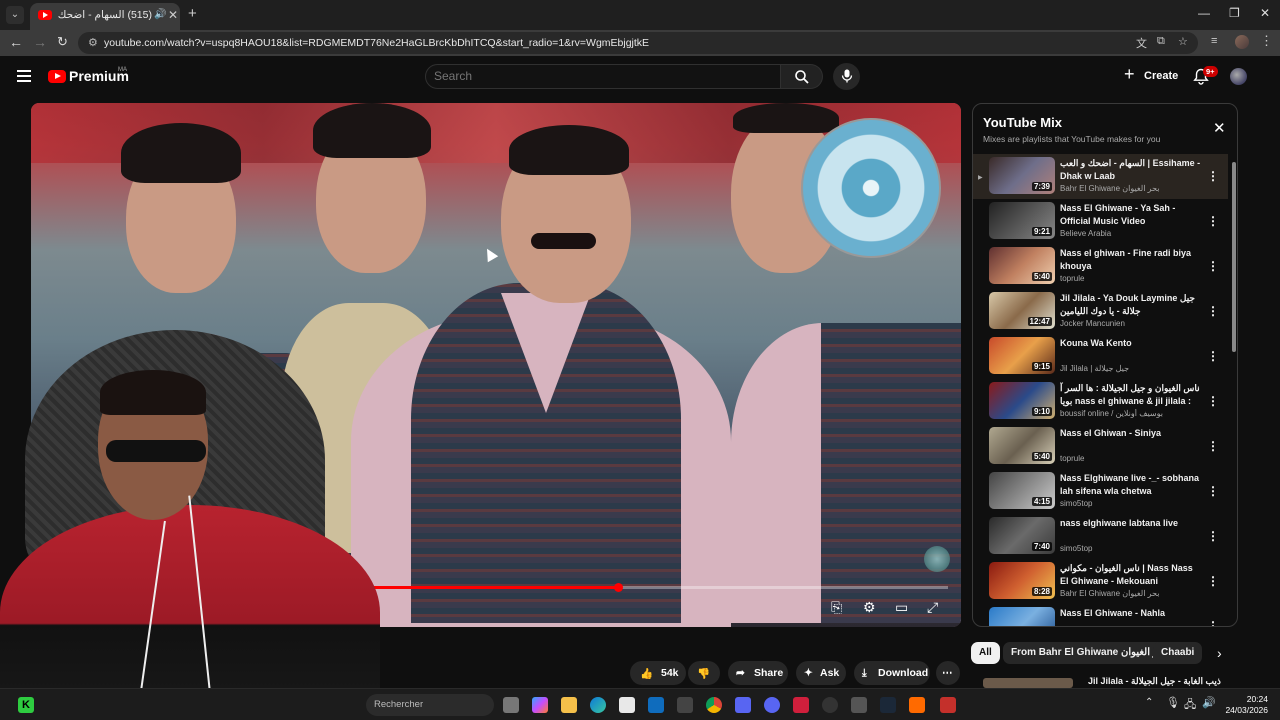 This screenshot has height=720, width=1280. What do you see at coordinates (1131, 613) in the screenshot?
I see `video-title: Nass El Ghiwane - Nahla` at bounding box center [1131, 613].